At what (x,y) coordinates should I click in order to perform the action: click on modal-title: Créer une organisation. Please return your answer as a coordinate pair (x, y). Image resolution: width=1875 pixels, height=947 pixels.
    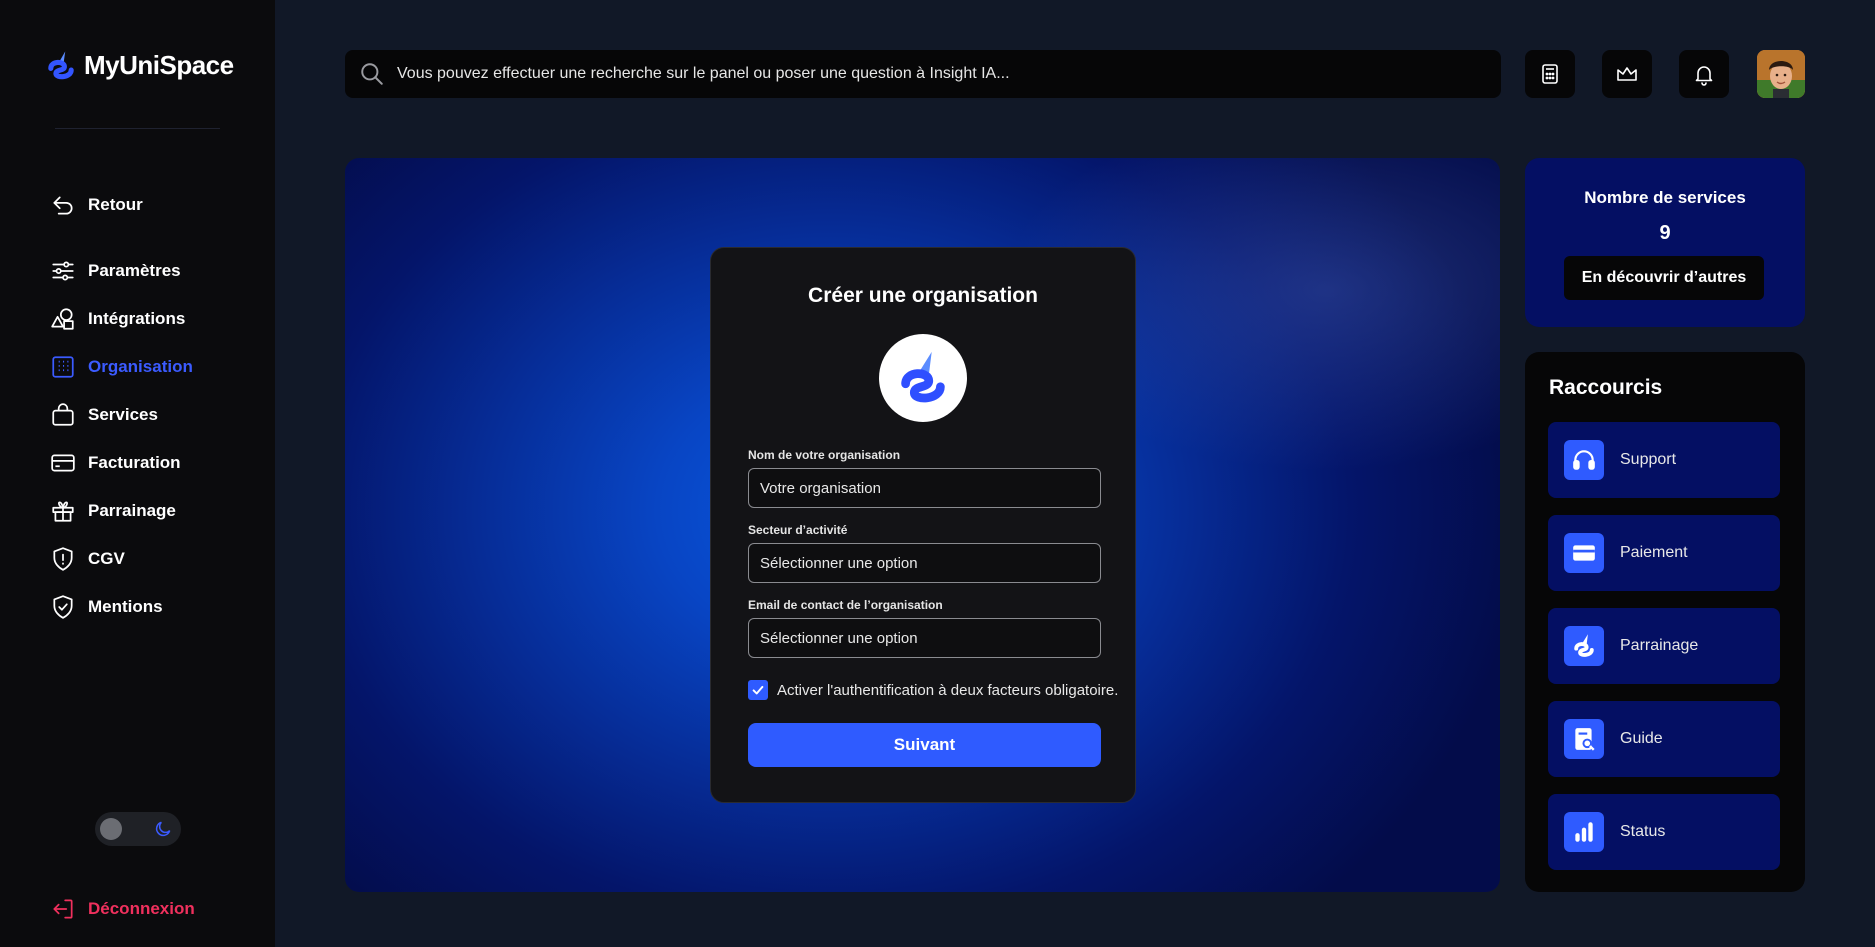
    Looking at the image, I should click on (923, 295).